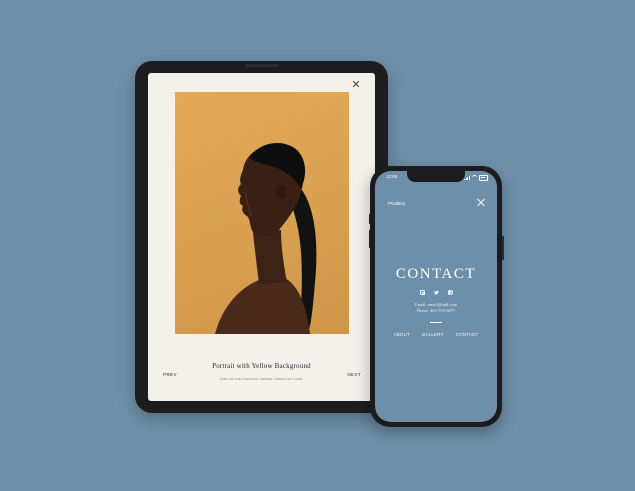  I want to click on wifi-icon, so click(474, 177).